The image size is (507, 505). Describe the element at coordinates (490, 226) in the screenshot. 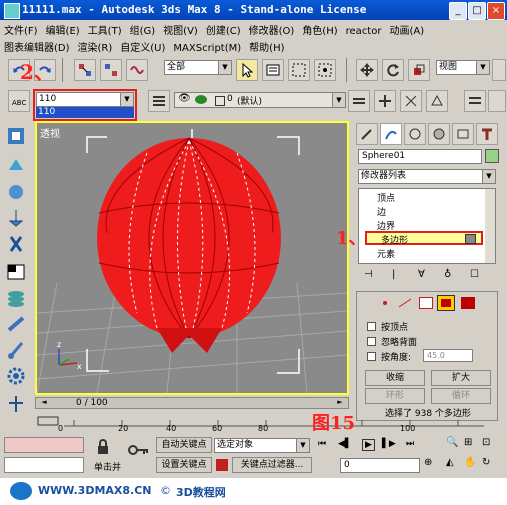

I see `stack-scrollbar` at that location.